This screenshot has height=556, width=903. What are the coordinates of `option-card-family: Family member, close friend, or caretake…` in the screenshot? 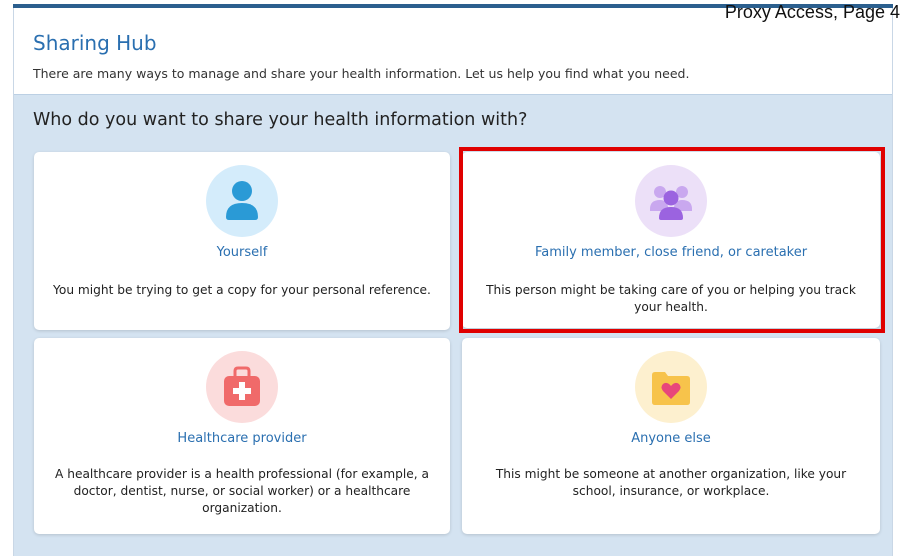 It's located at (671, 240).